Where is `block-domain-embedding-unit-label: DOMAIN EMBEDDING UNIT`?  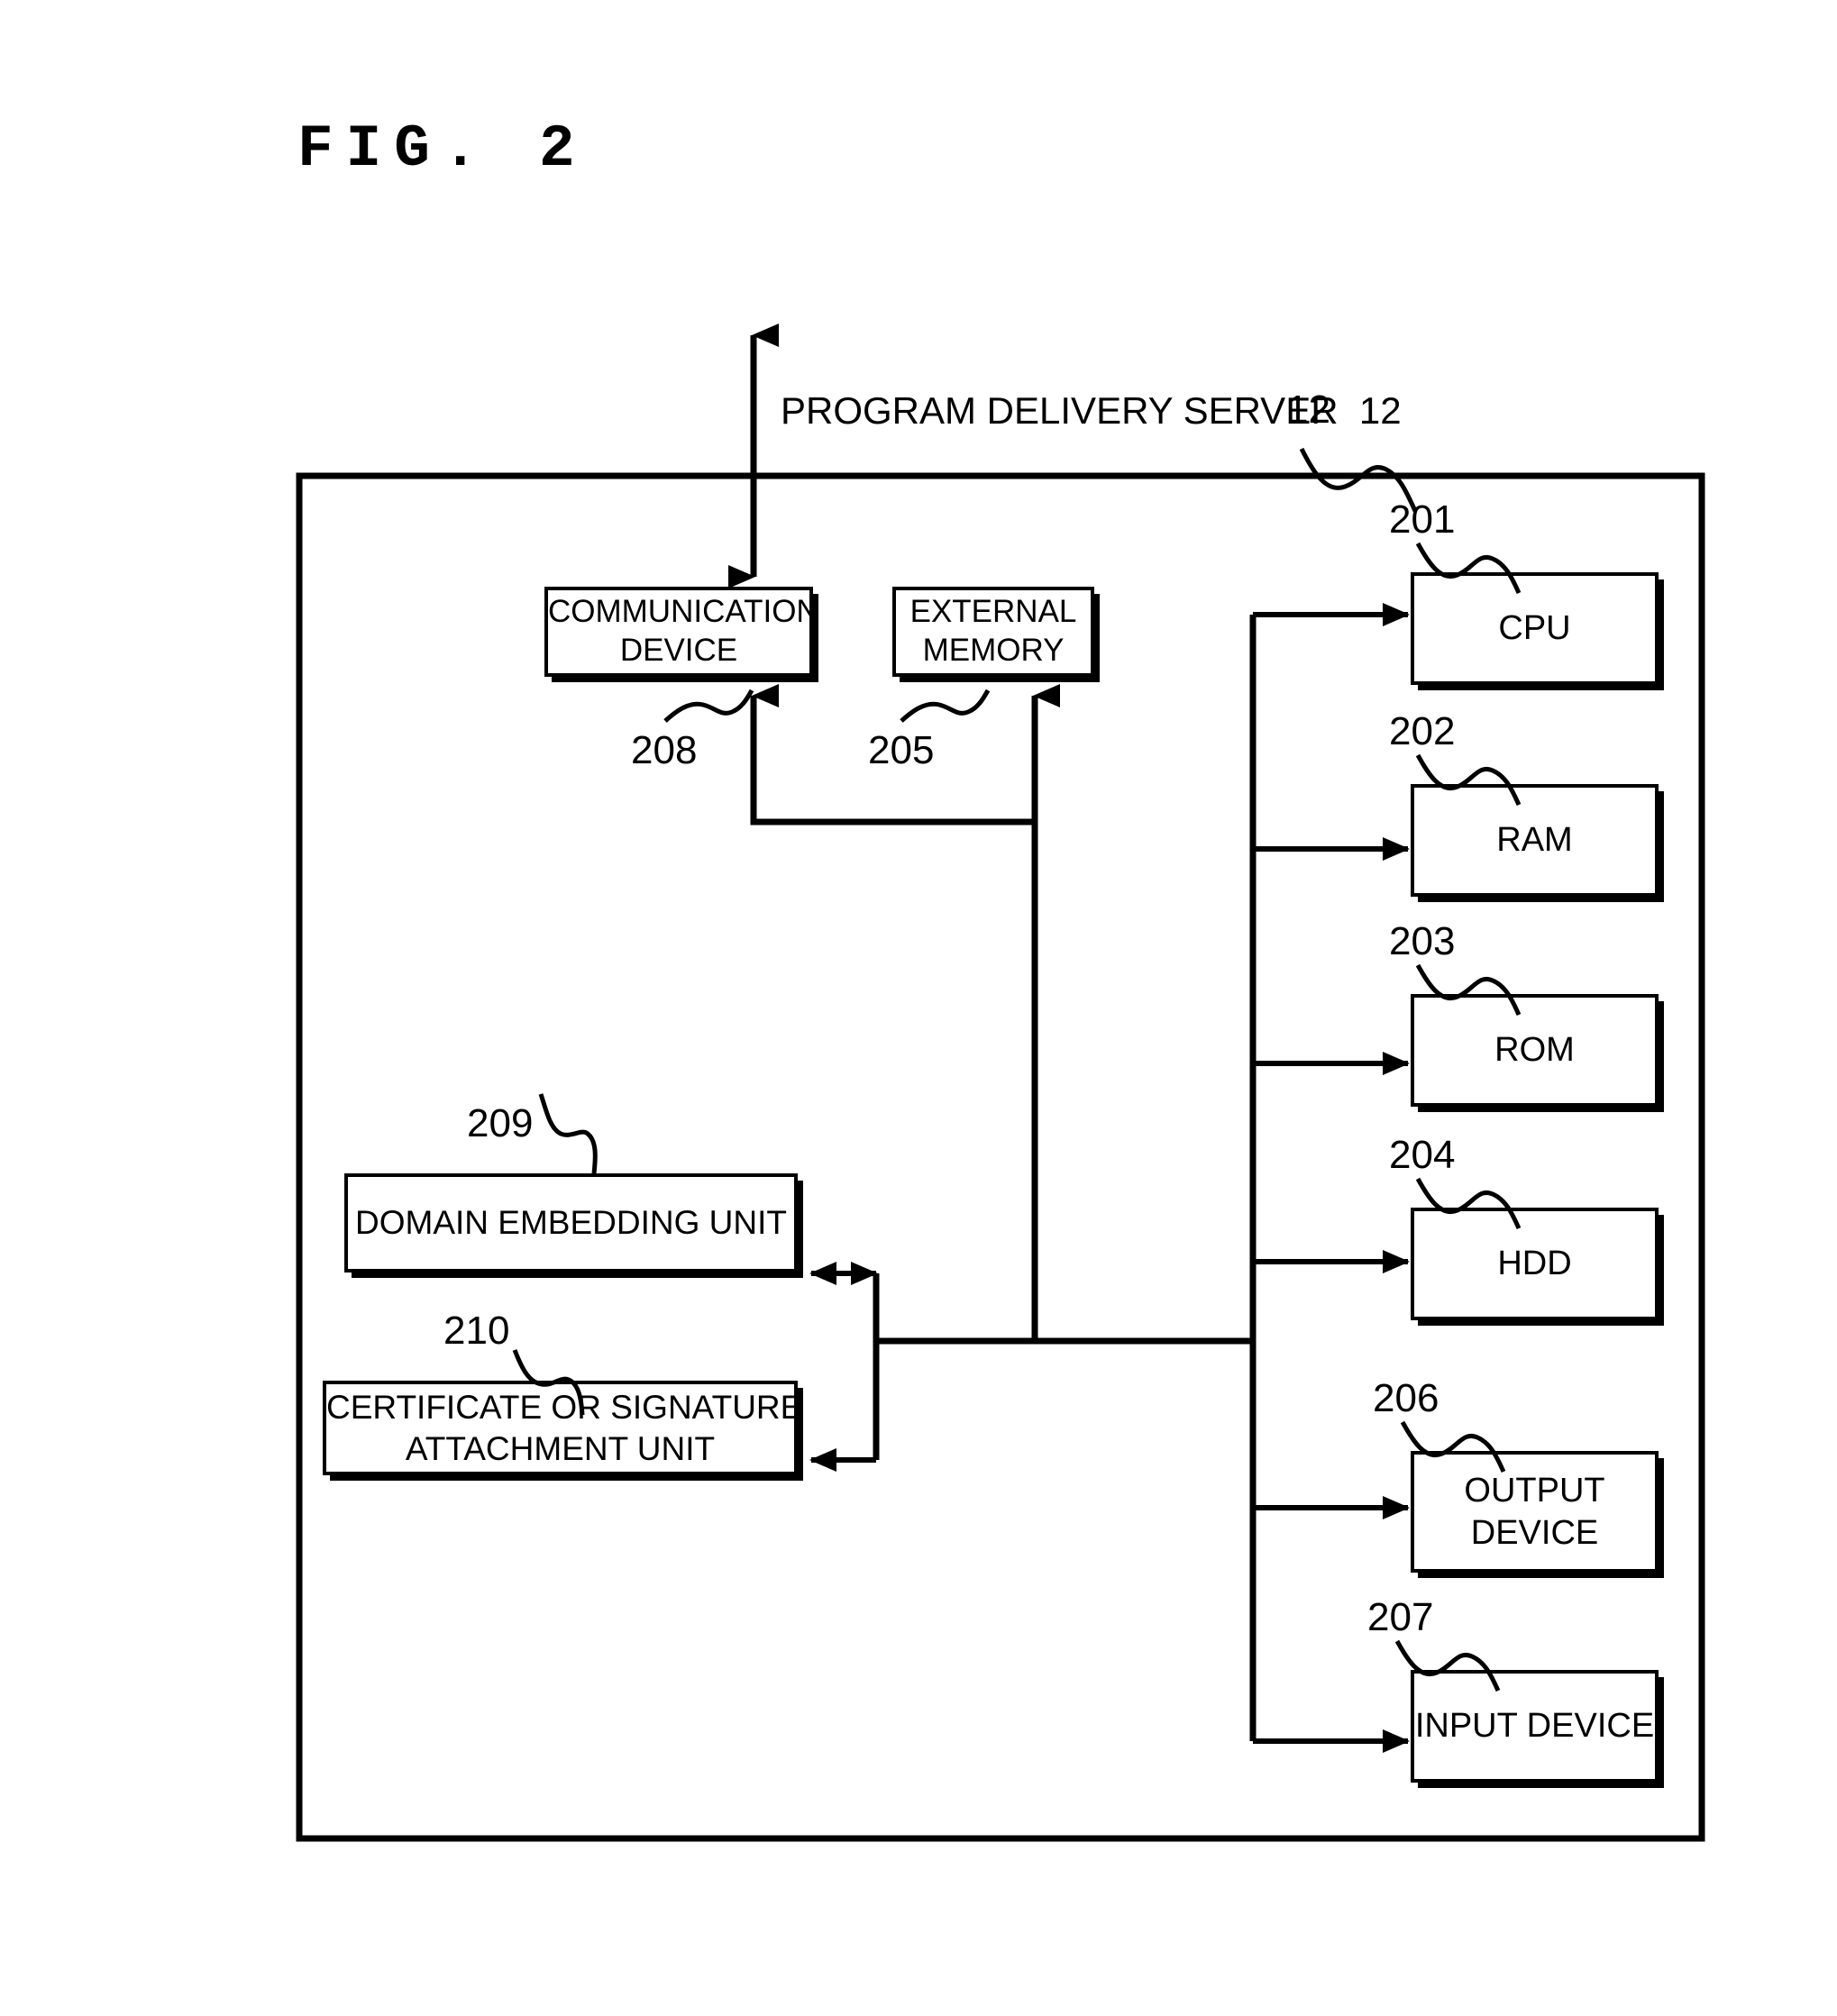 block-domain-embedding-unit-label: DOMAIN EMBEDDING UNIT is located at coordinates (571, 1223).